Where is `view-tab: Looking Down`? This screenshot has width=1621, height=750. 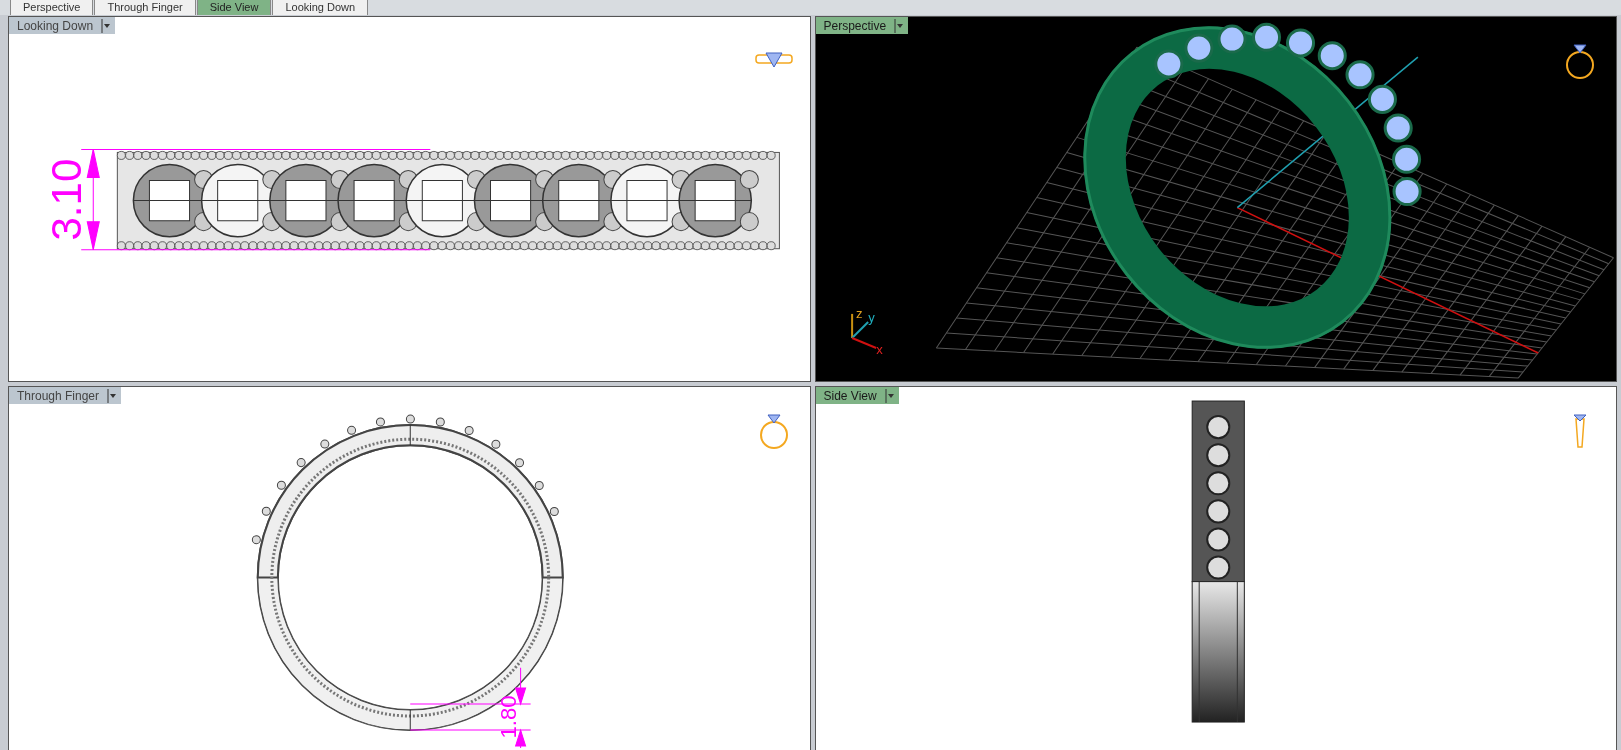 view-tab: Looking Down is located at coordinates (320, 7).